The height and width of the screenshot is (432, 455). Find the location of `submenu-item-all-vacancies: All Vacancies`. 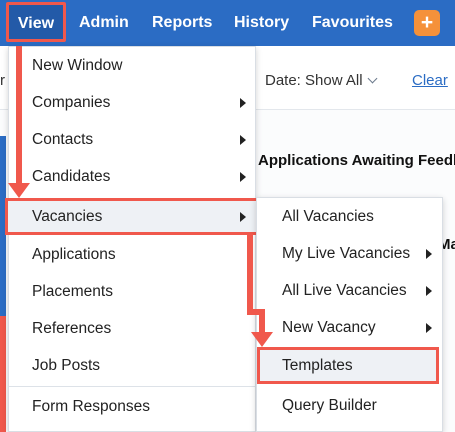

submenu-item-all-vacancies: All Vacancies is located at coordinates (349, 216).